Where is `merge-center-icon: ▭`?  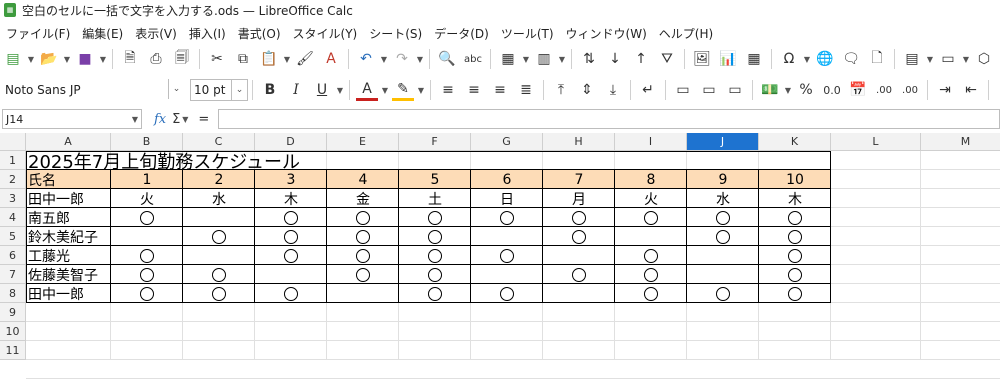 merge-center-icon: ▭ is located at coordinates (709, 90).